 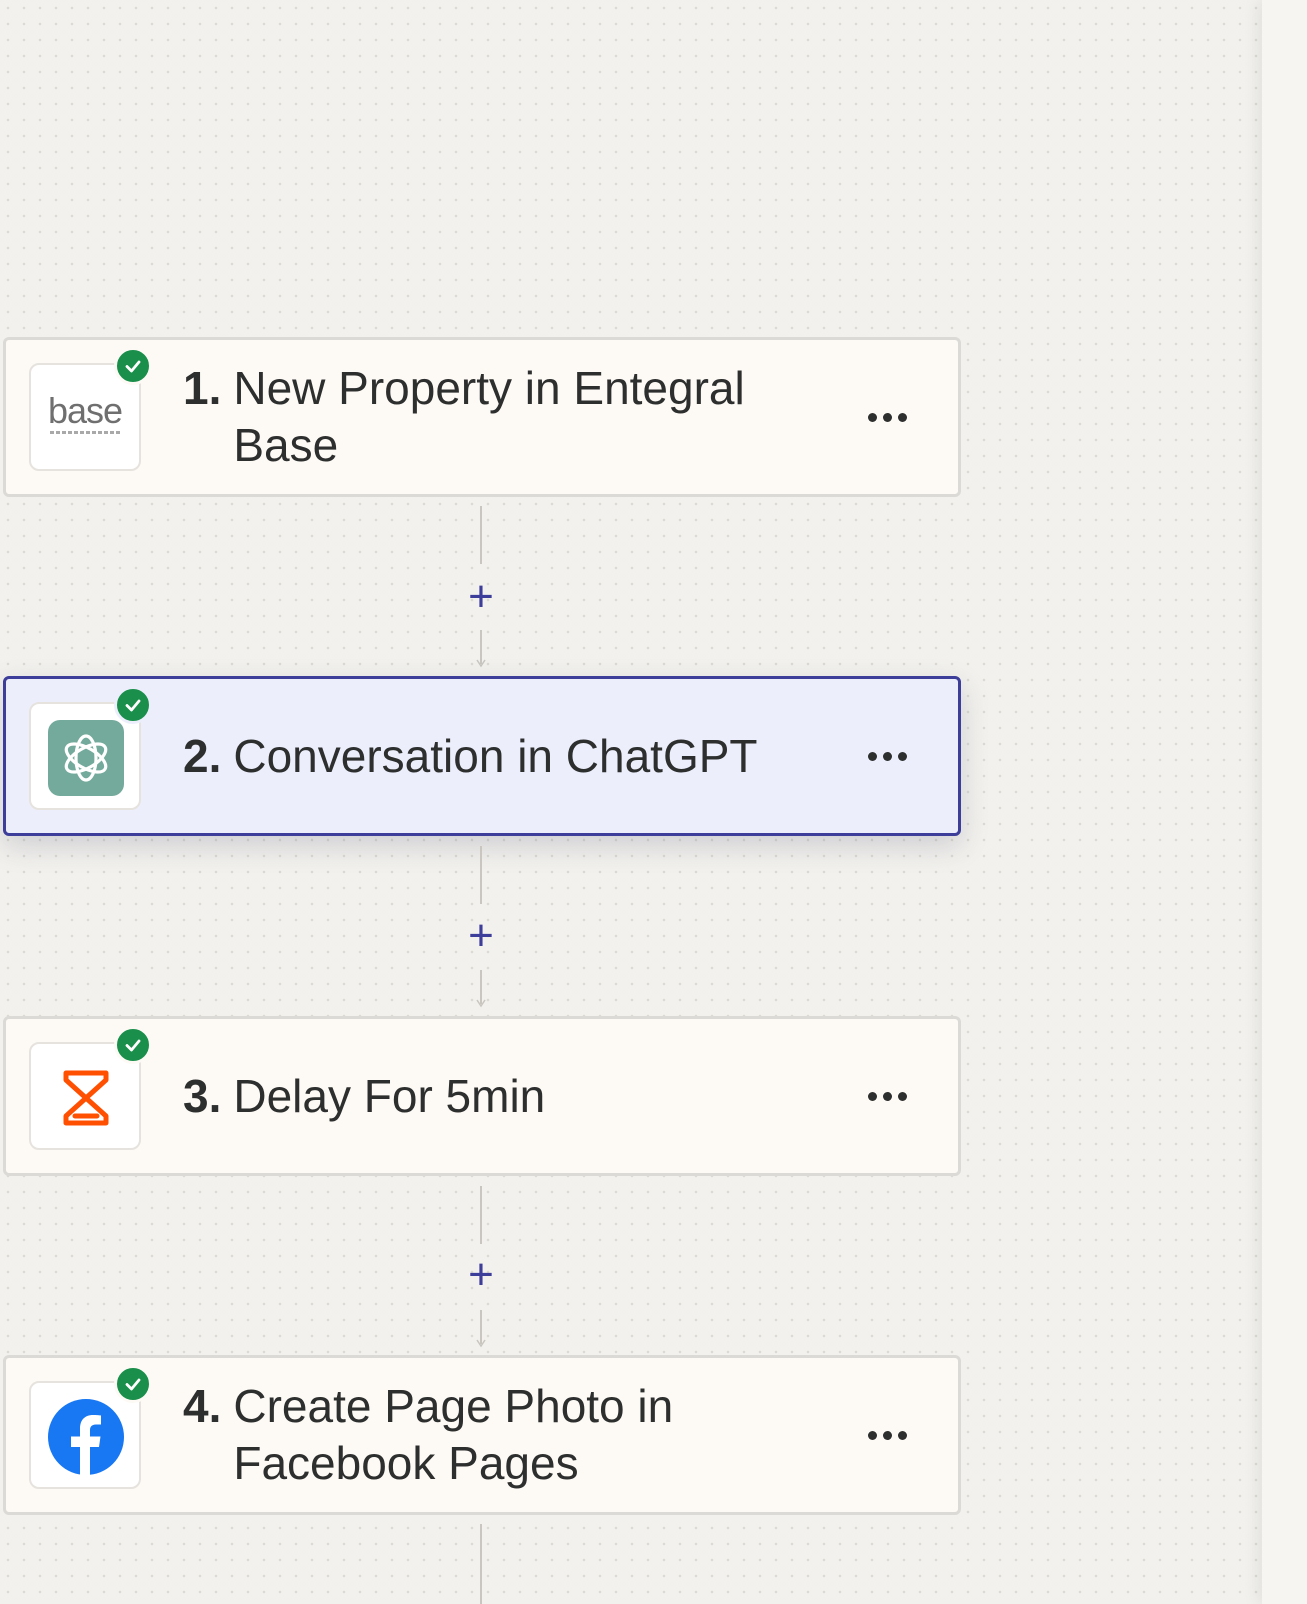 What do you see at coordinates (202, 1406) in the screenshot?
I see `step-number: 4.` at bounding box center [202, 1406].